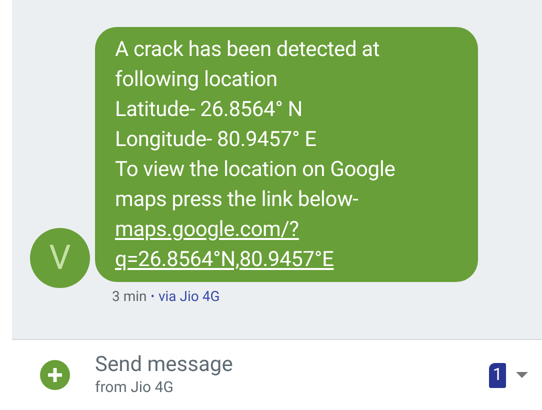 The height and width of the screenshot is (410, 542). I want to click on sim-icon: 1, so click(497, 375).